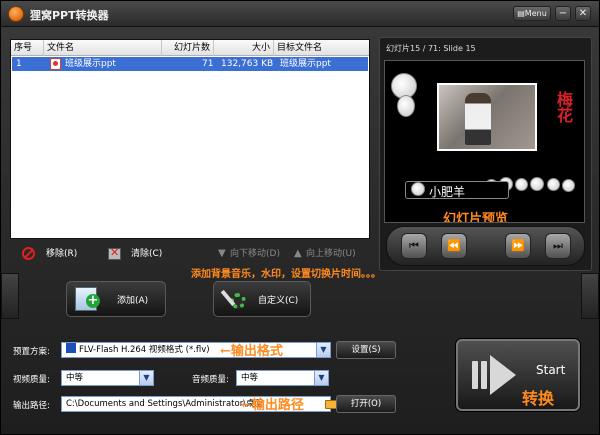 The image size is (600, 435). I want to click on start-arrow-icon, so click(494, 375).